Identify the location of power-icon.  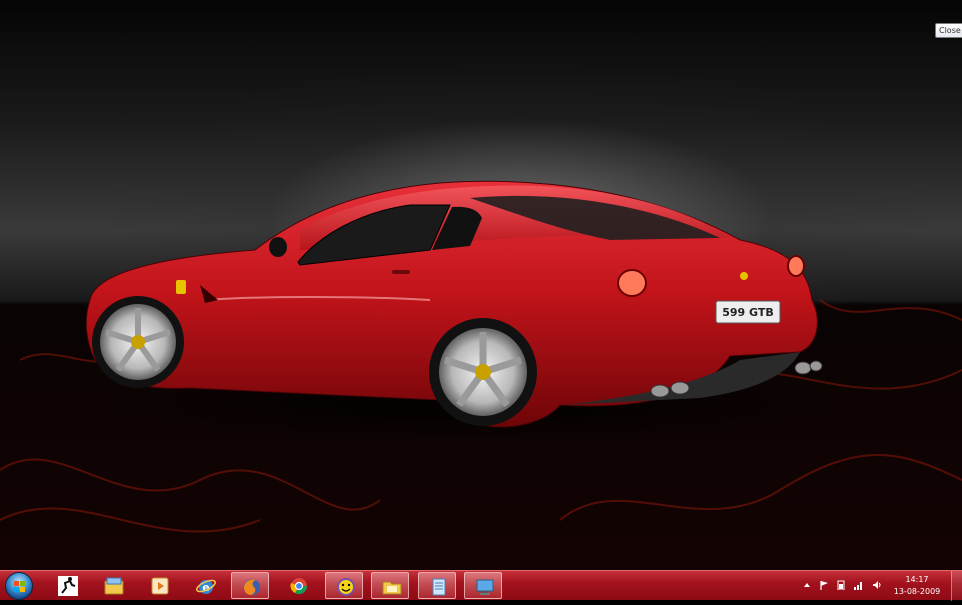
(841, 585).